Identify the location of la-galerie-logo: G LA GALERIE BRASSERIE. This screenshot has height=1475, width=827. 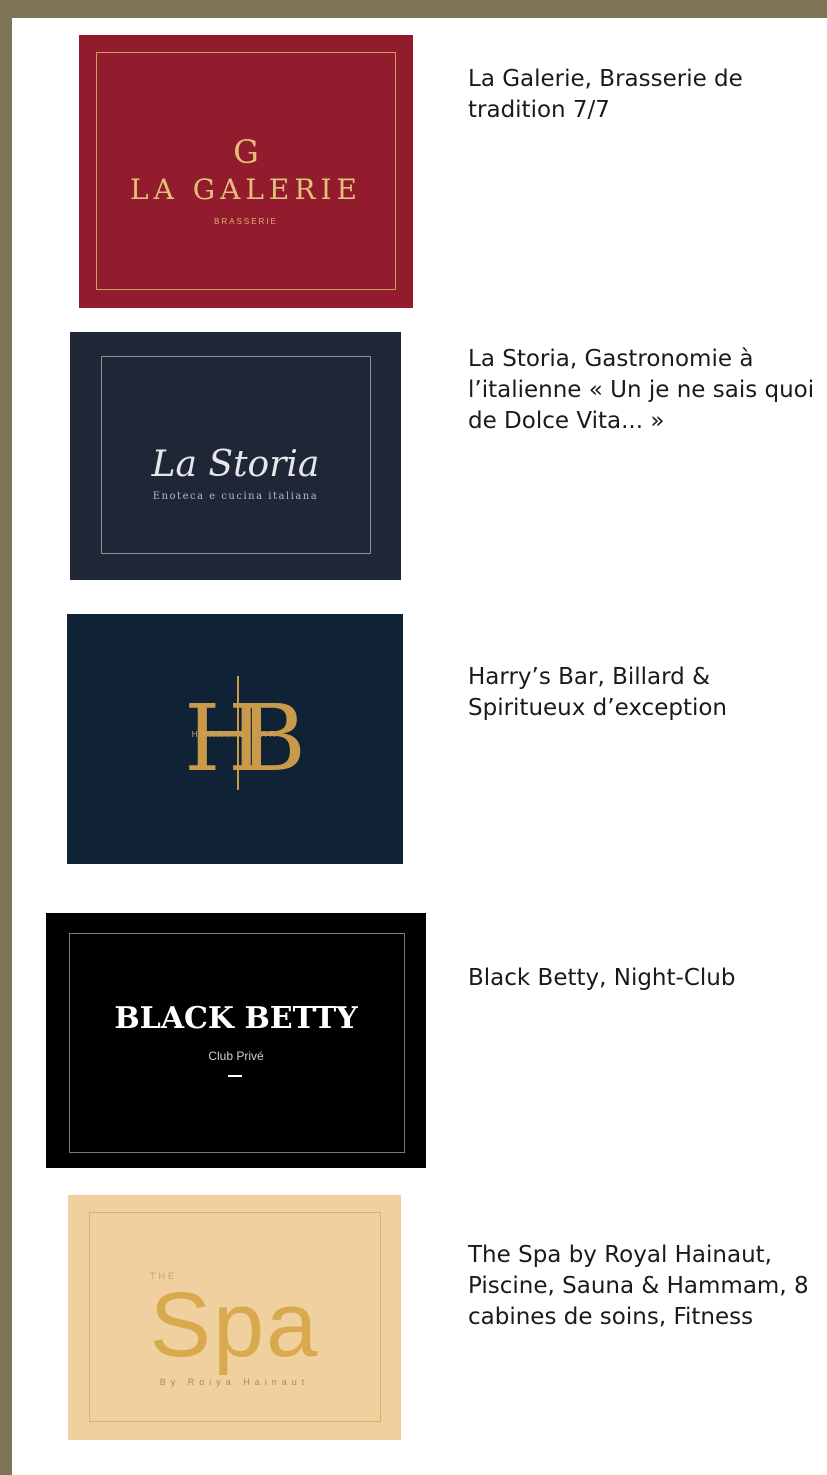
(246, 171).